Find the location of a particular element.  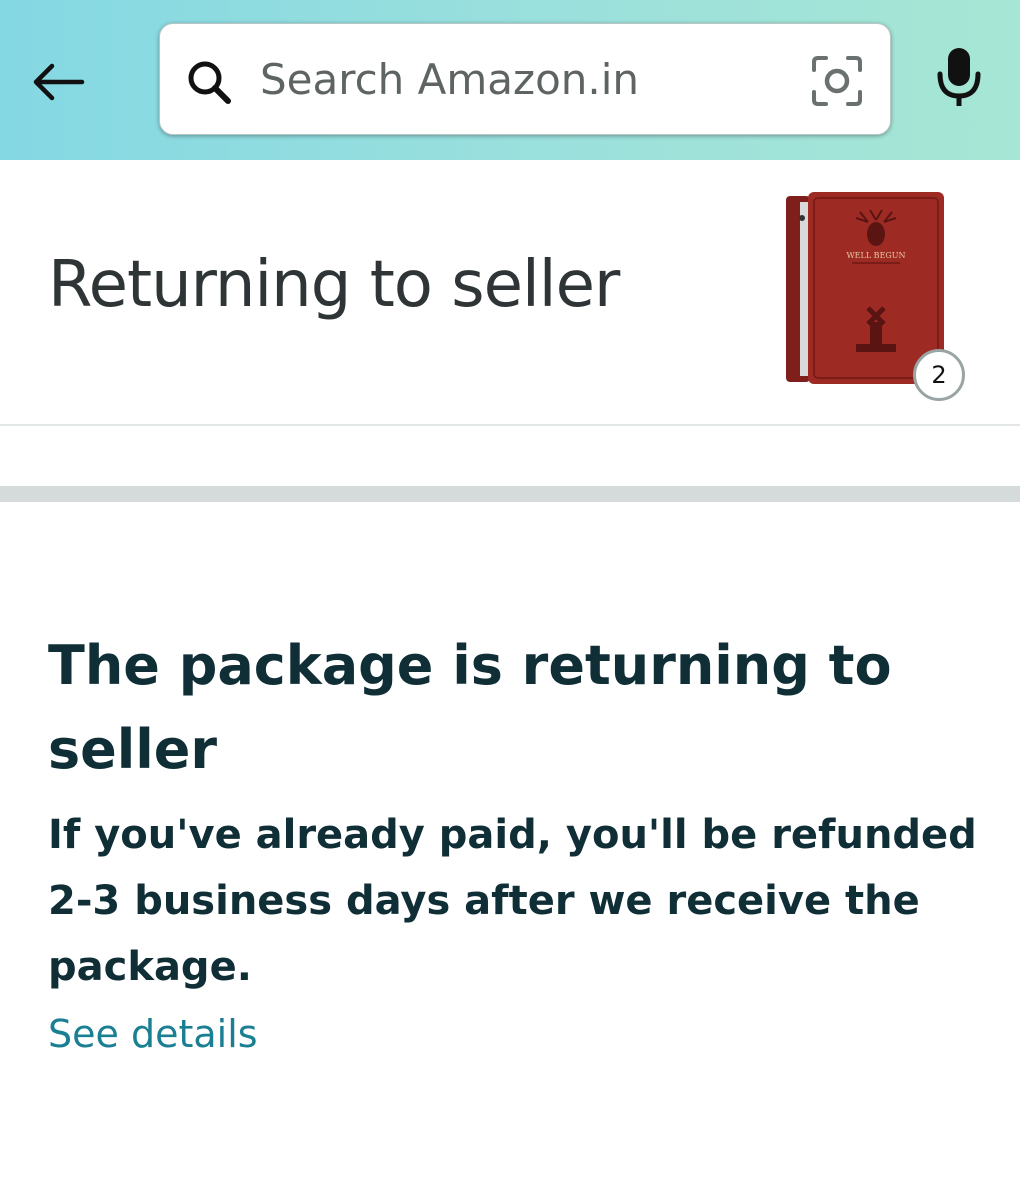

search-bar is located at coordinates (525, 79).